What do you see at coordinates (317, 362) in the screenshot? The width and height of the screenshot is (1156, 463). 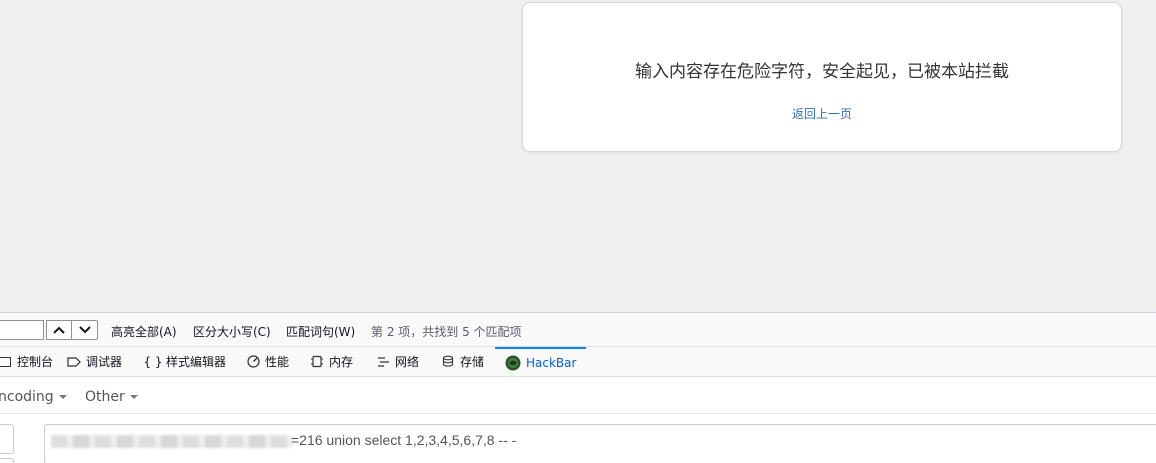 I see `memory-icon` at bounding box center [317, 362].